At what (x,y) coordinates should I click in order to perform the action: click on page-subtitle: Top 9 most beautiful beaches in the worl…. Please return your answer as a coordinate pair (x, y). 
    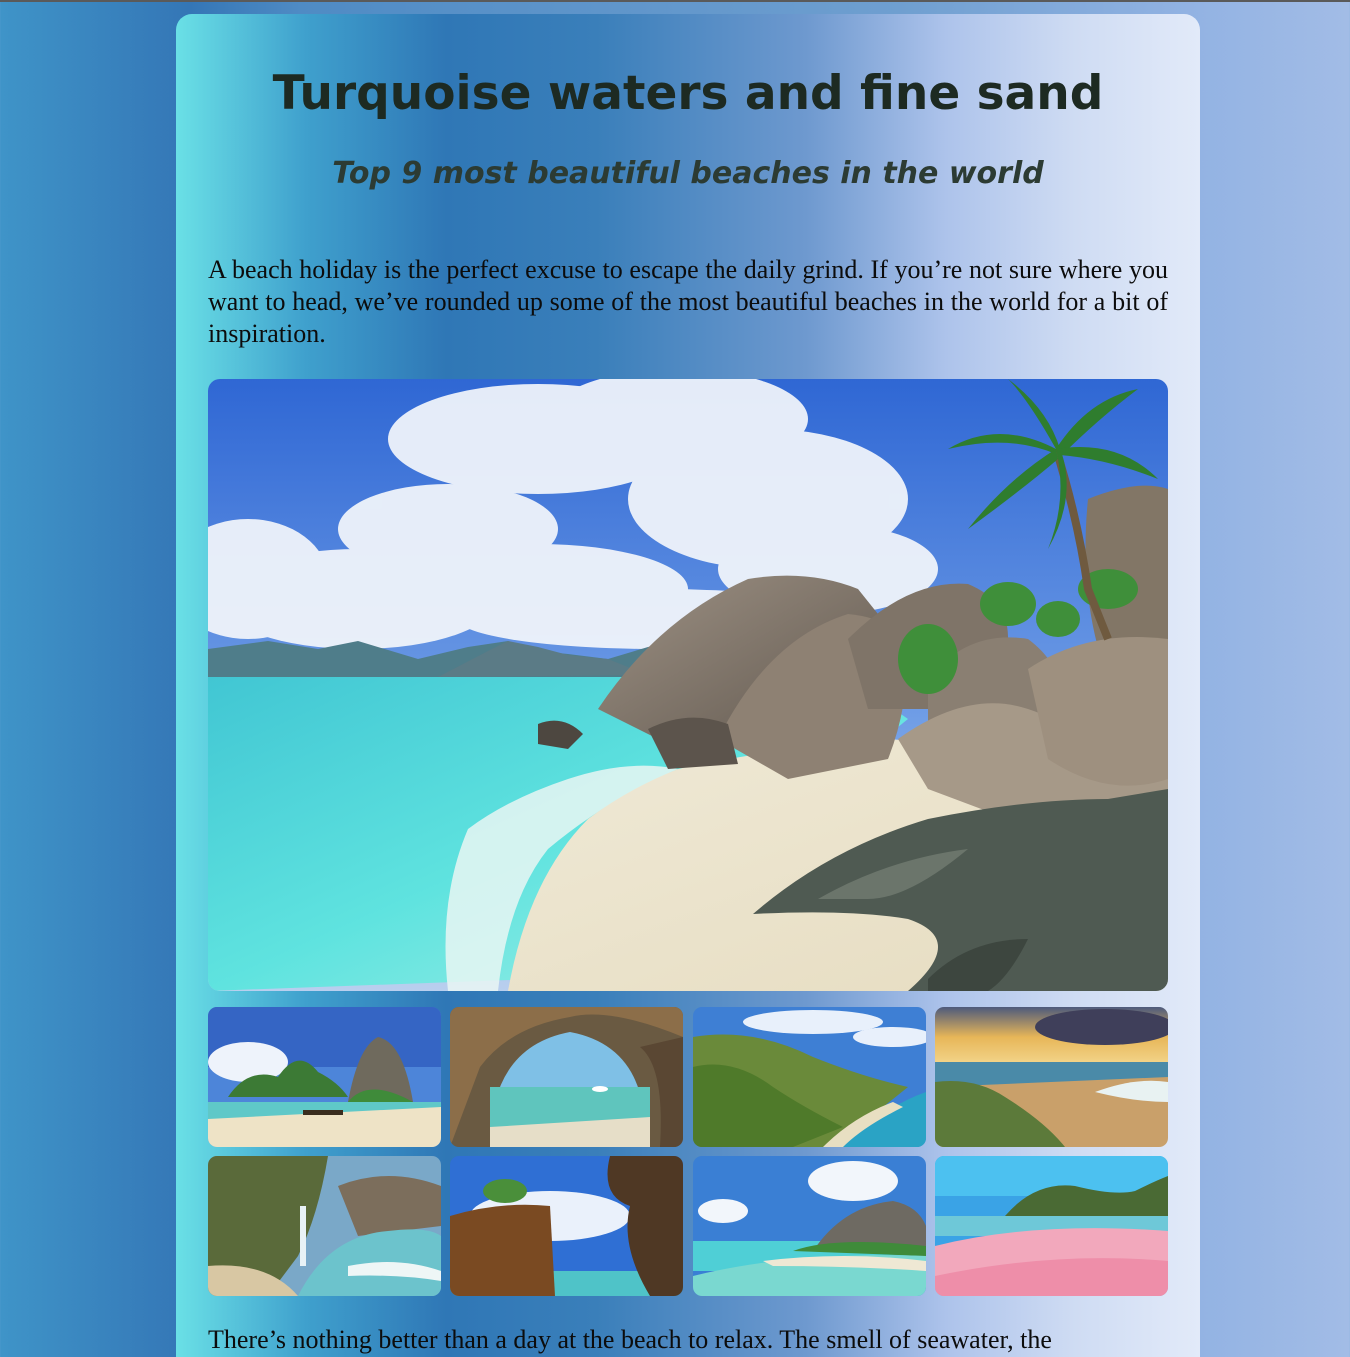
    Looking at the image, I should click on (688, 173).